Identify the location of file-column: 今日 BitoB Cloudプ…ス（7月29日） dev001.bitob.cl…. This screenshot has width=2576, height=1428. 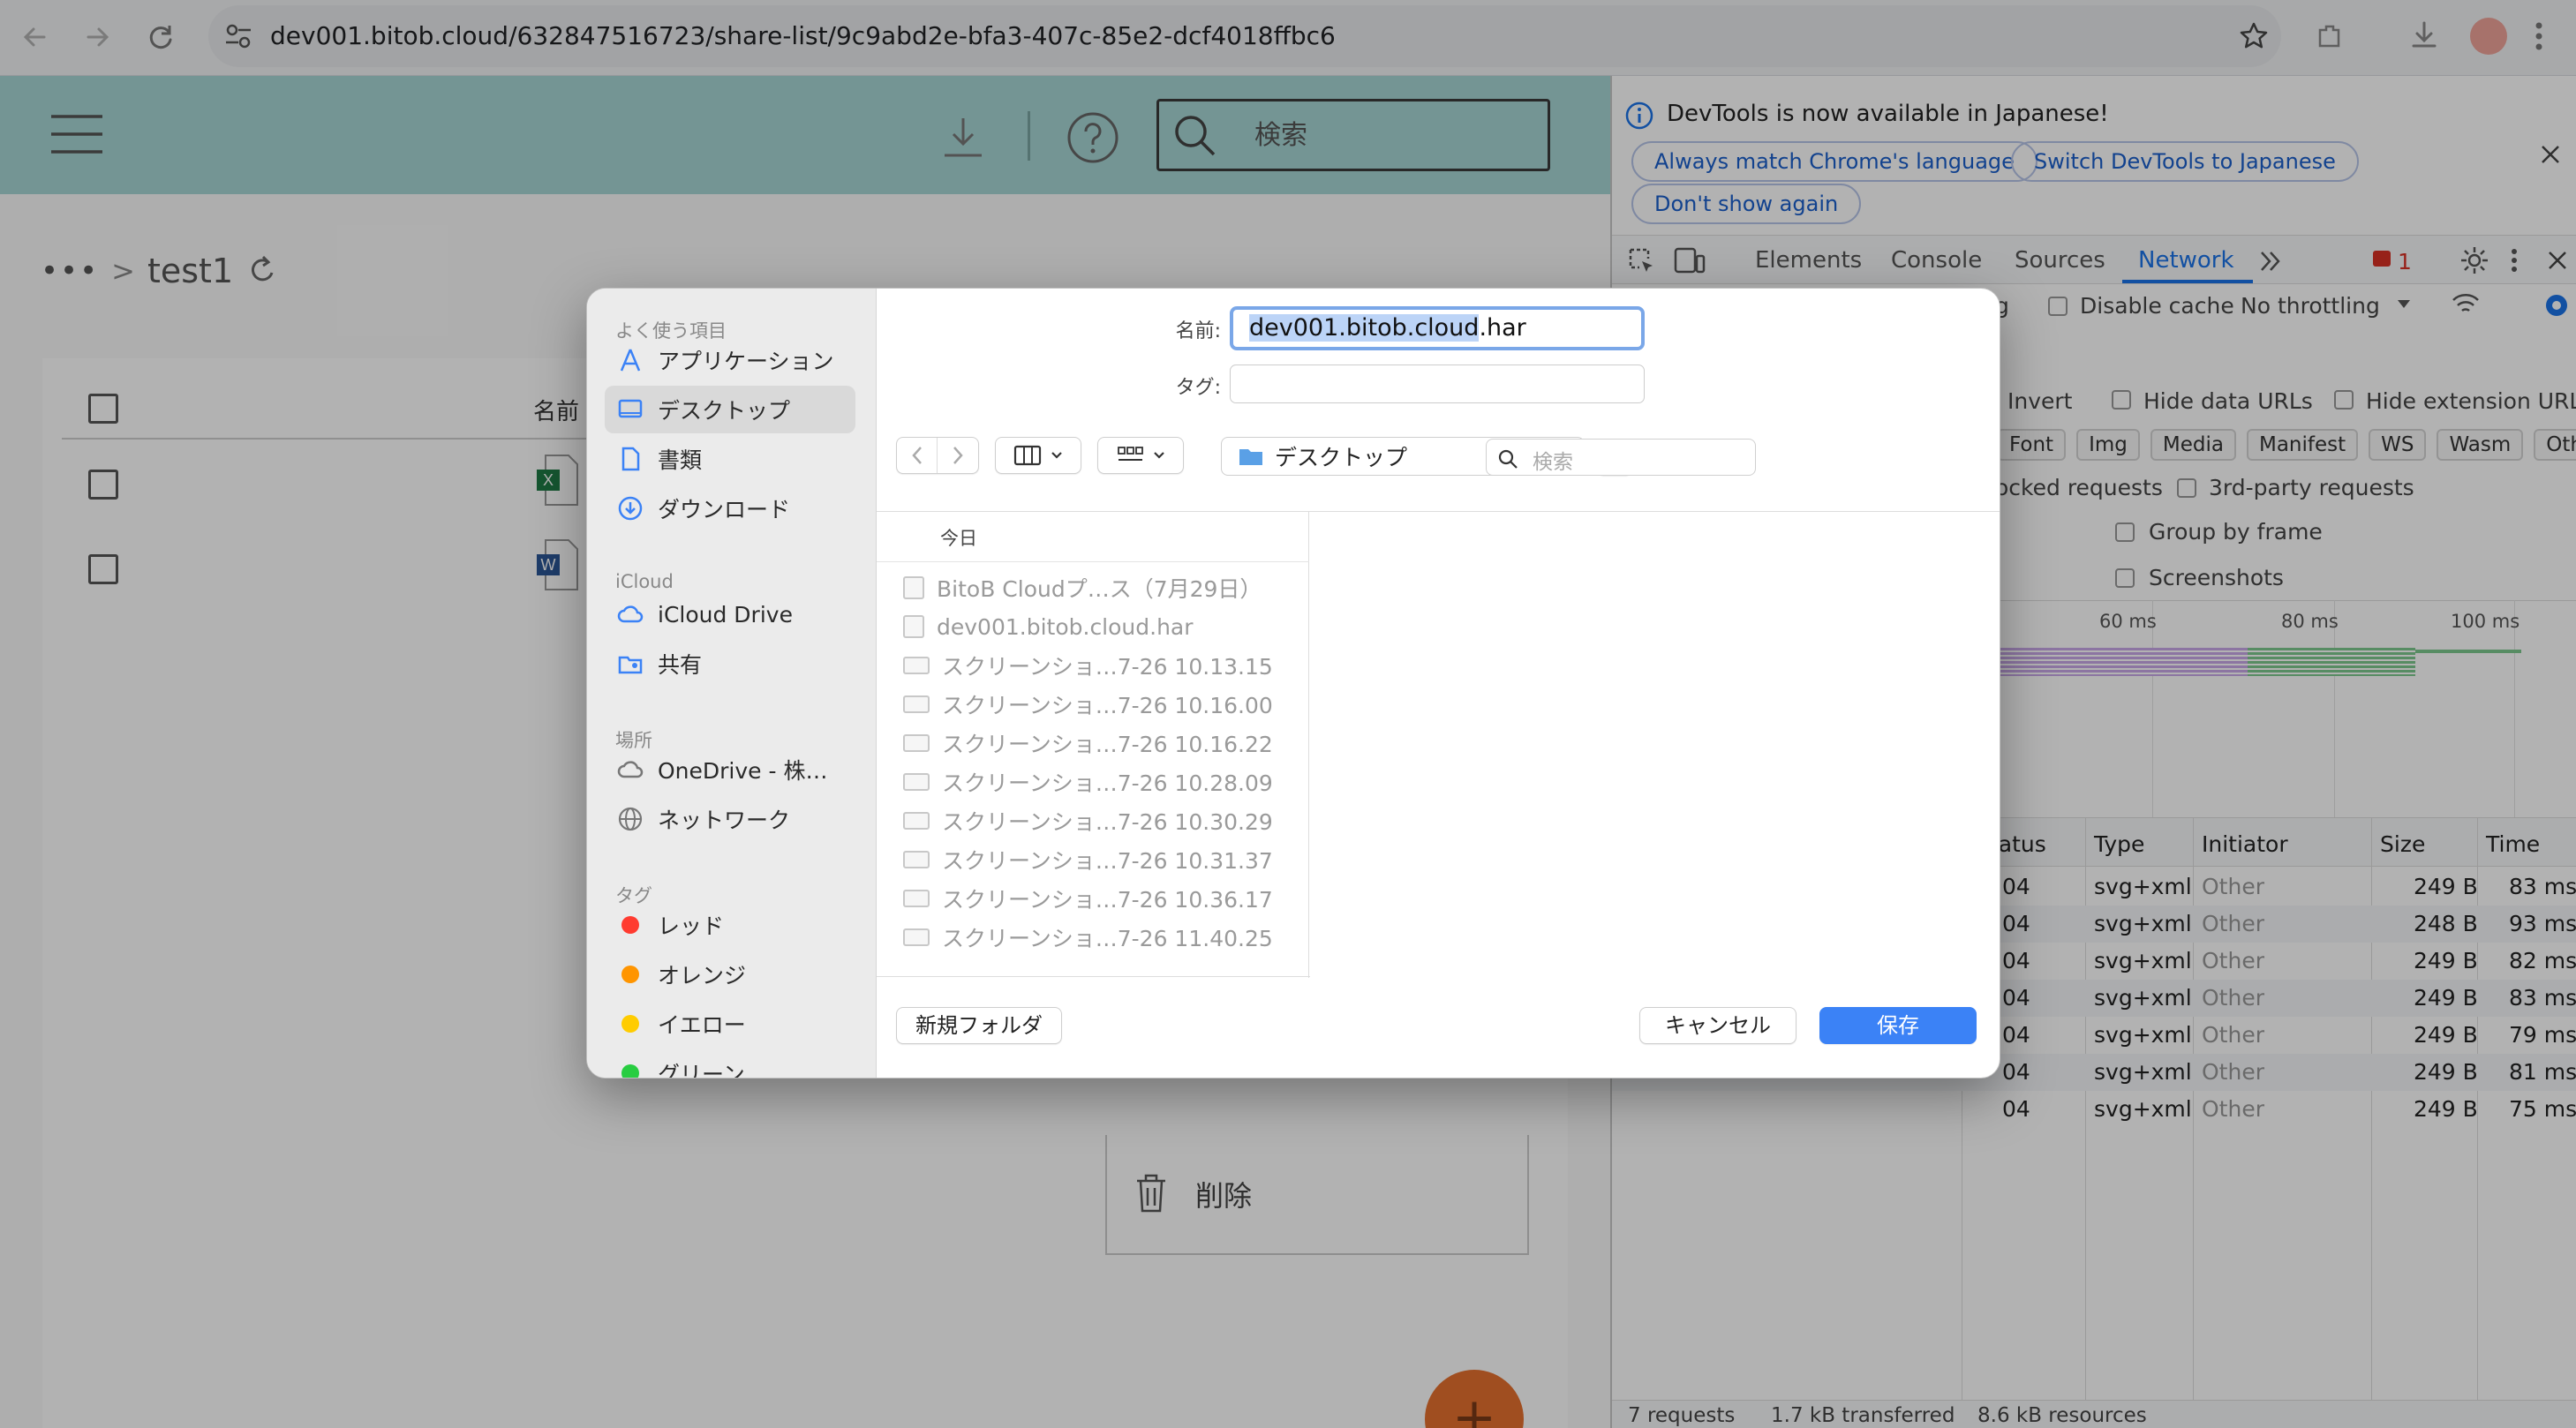
(1093, 745).